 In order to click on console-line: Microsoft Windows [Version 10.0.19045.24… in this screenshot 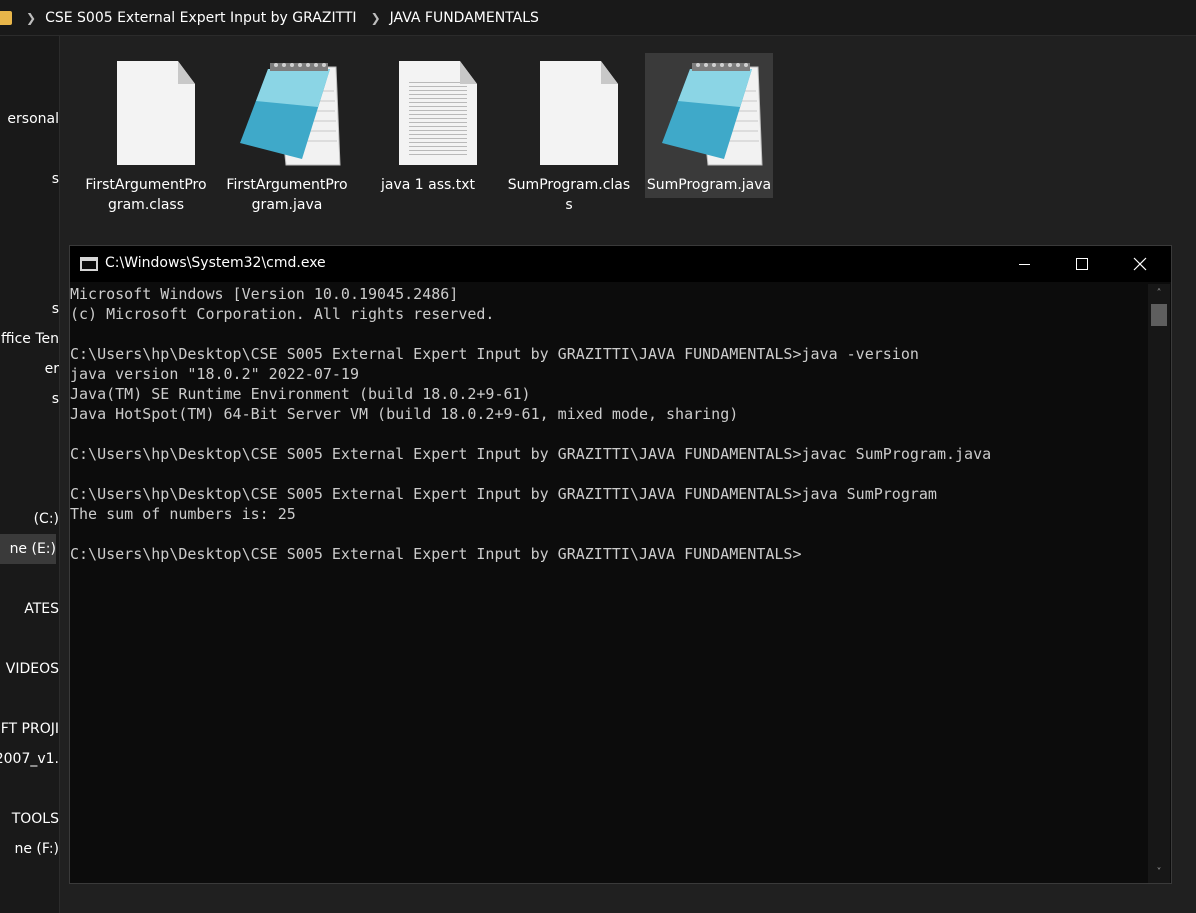, I will do `click(264, 294)`.